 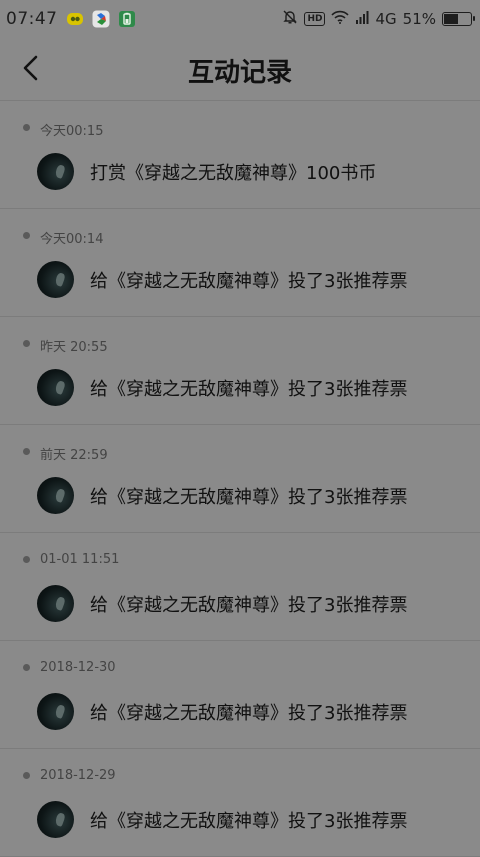 I want to click on battery-icon, so click(x=458, y=19).